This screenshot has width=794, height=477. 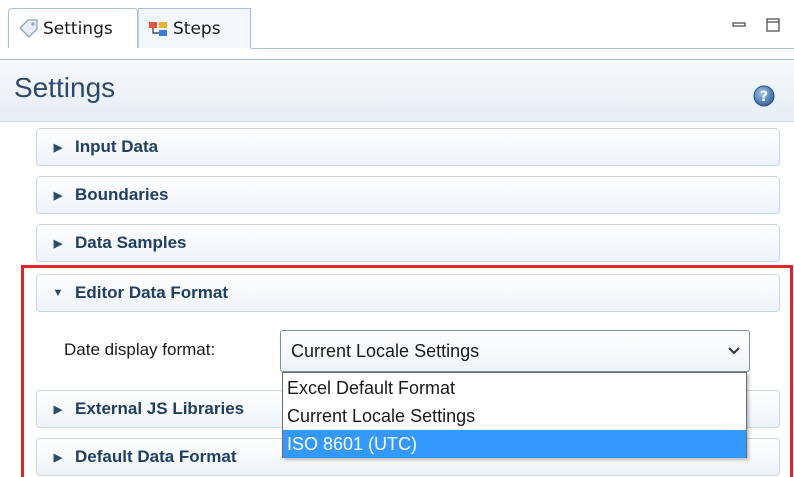 What do you see at coordinates (734, 351) in the screenshot?
I see `chevron-down-icon` at bounding box center [734, 351].